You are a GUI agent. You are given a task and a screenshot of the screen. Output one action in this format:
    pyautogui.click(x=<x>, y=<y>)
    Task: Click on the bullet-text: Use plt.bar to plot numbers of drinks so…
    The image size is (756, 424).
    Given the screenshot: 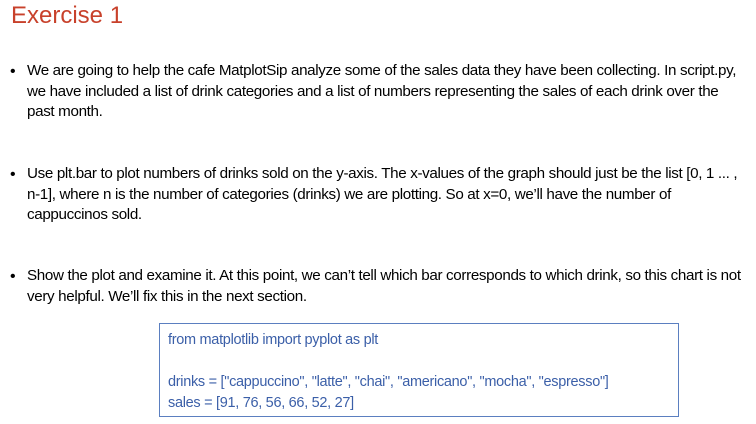 What is the action you would take?
    pyautogui.click(x=382, y=194)
    